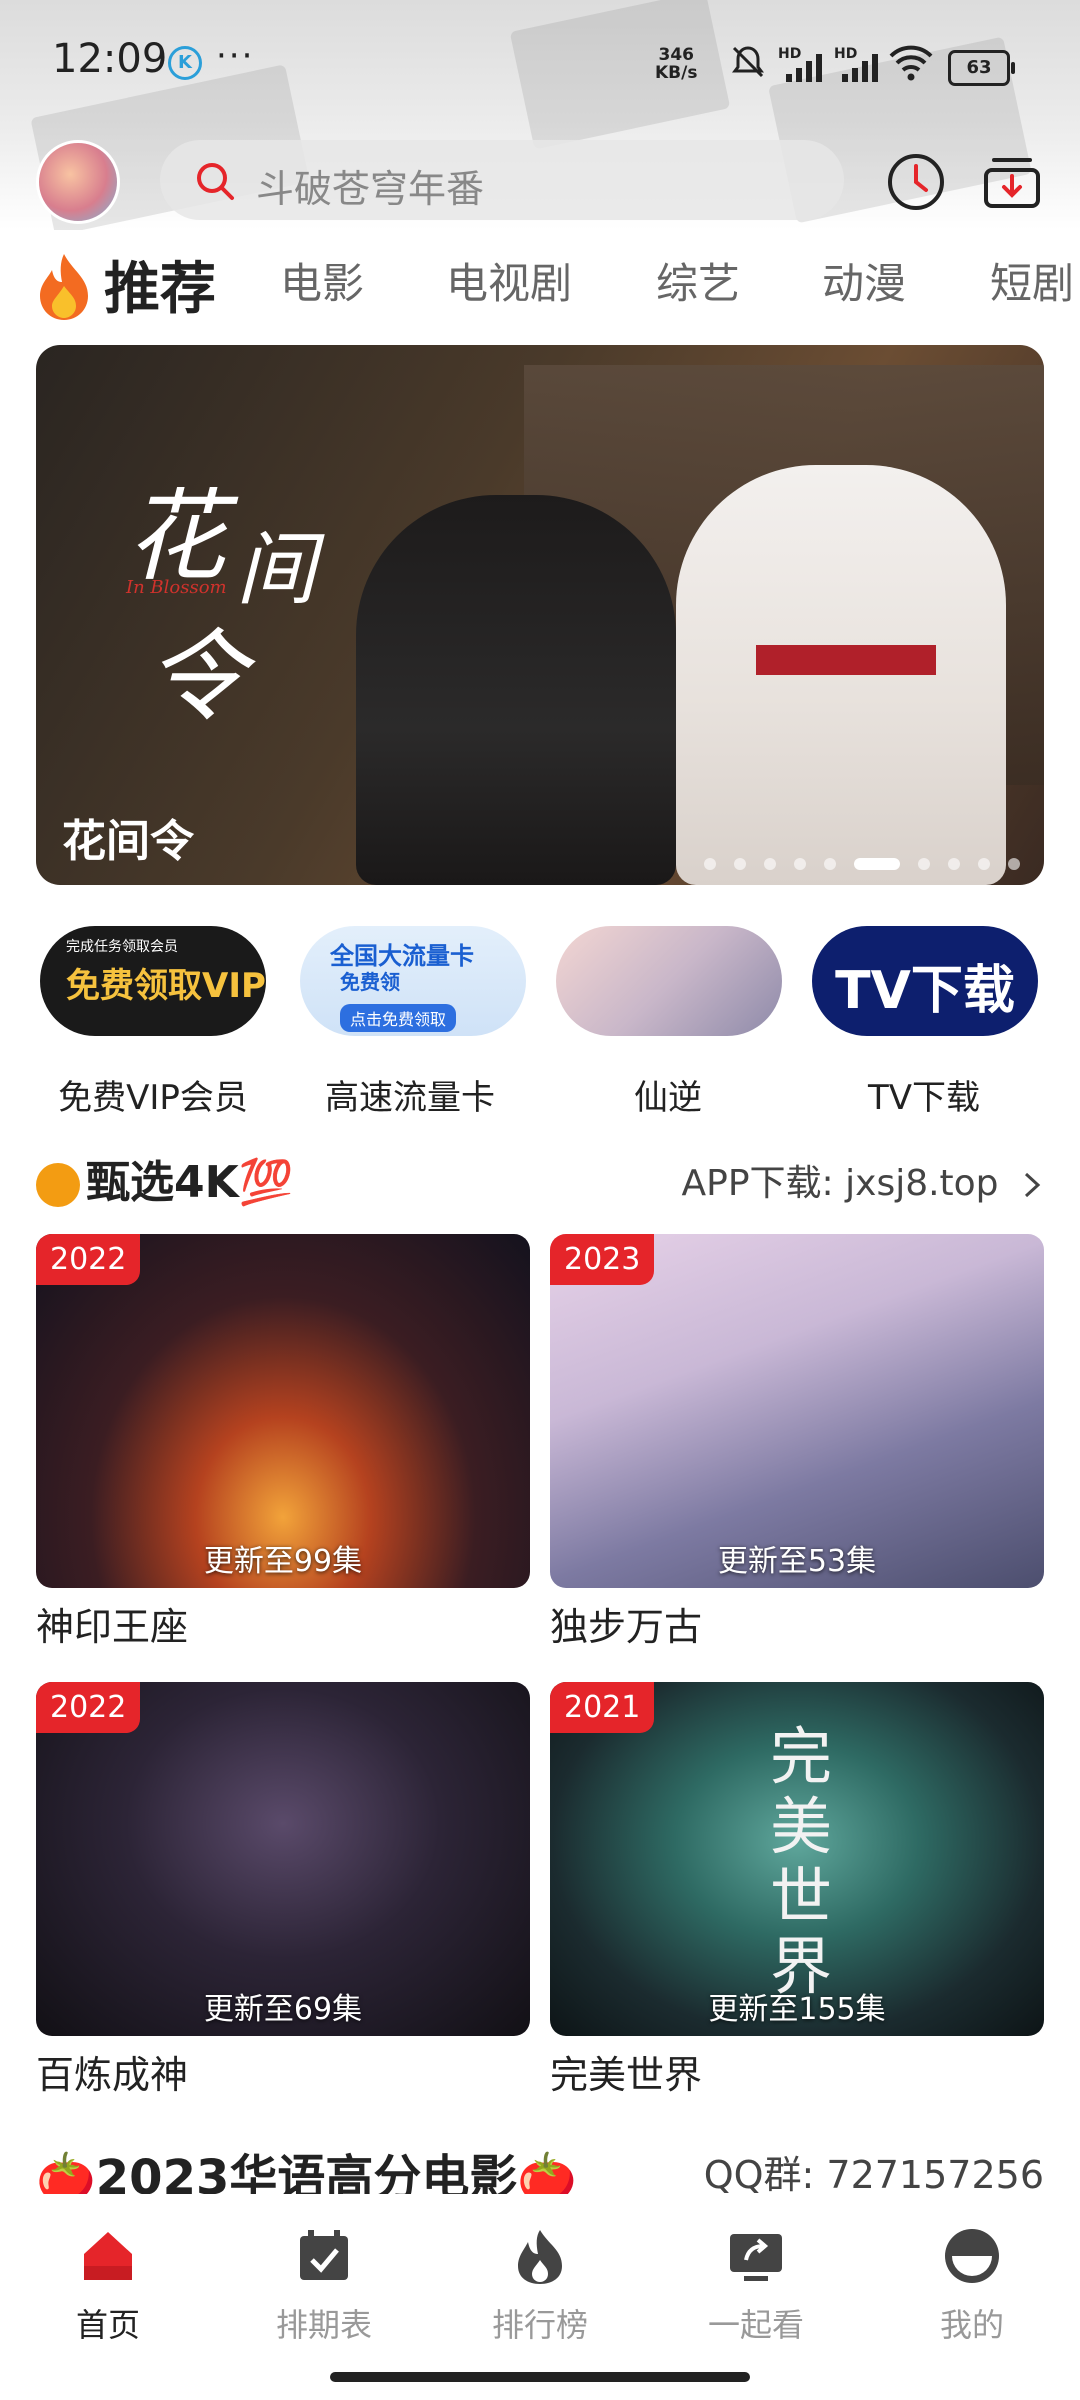  I want to click on banner-logo-char: 令, so click(196, 676).